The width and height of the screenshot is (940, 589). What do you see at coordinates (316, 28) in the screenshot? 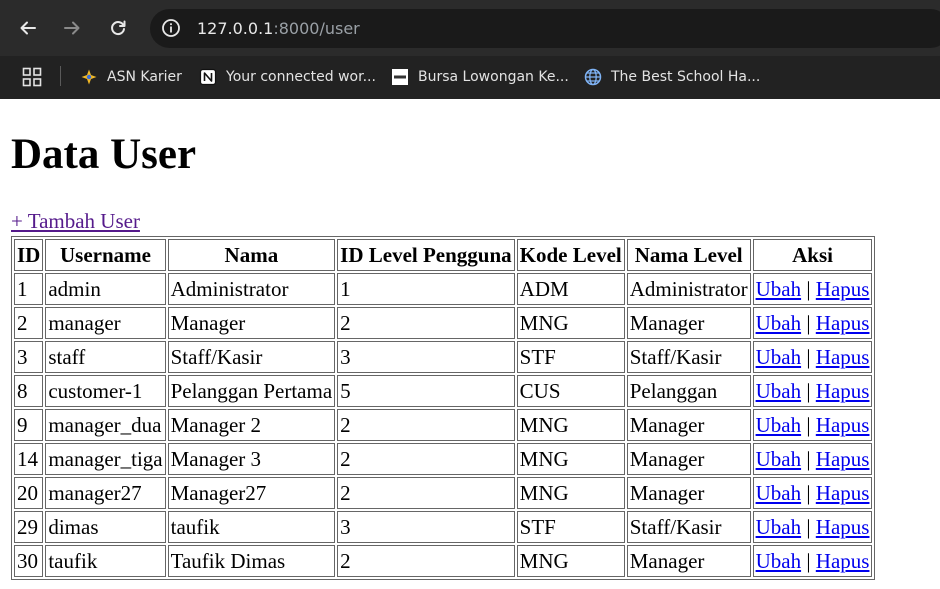
I see `url-path: :8000/user` at bounding box center [316, 28].